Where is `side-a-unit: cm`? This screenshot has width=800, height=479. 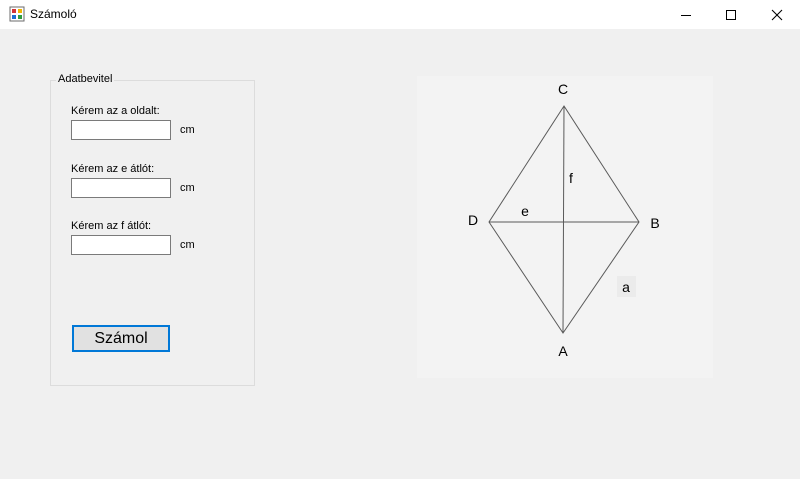 side-a-unit: cm is located at coordinates (187, 130).